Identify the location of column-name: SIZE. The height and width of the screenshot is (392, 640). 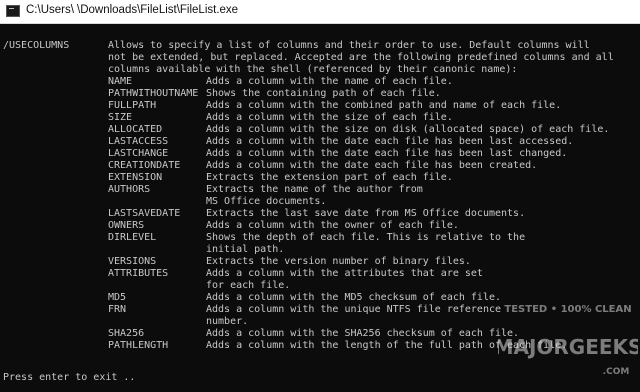
(120, 117).